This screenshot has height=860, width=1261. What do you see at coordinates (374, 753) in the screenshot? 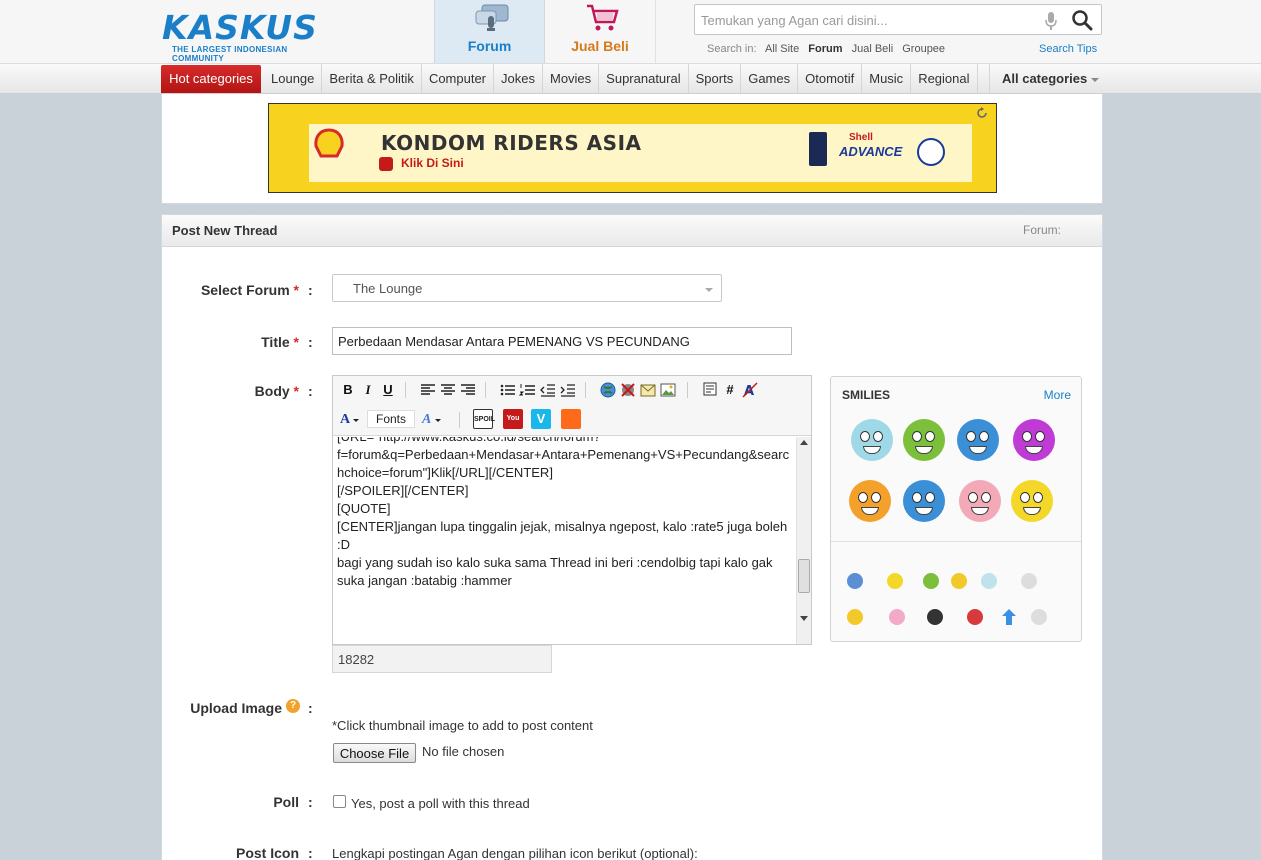
I see `choose-file-button: Choose File` at bounding box center [374, 753].